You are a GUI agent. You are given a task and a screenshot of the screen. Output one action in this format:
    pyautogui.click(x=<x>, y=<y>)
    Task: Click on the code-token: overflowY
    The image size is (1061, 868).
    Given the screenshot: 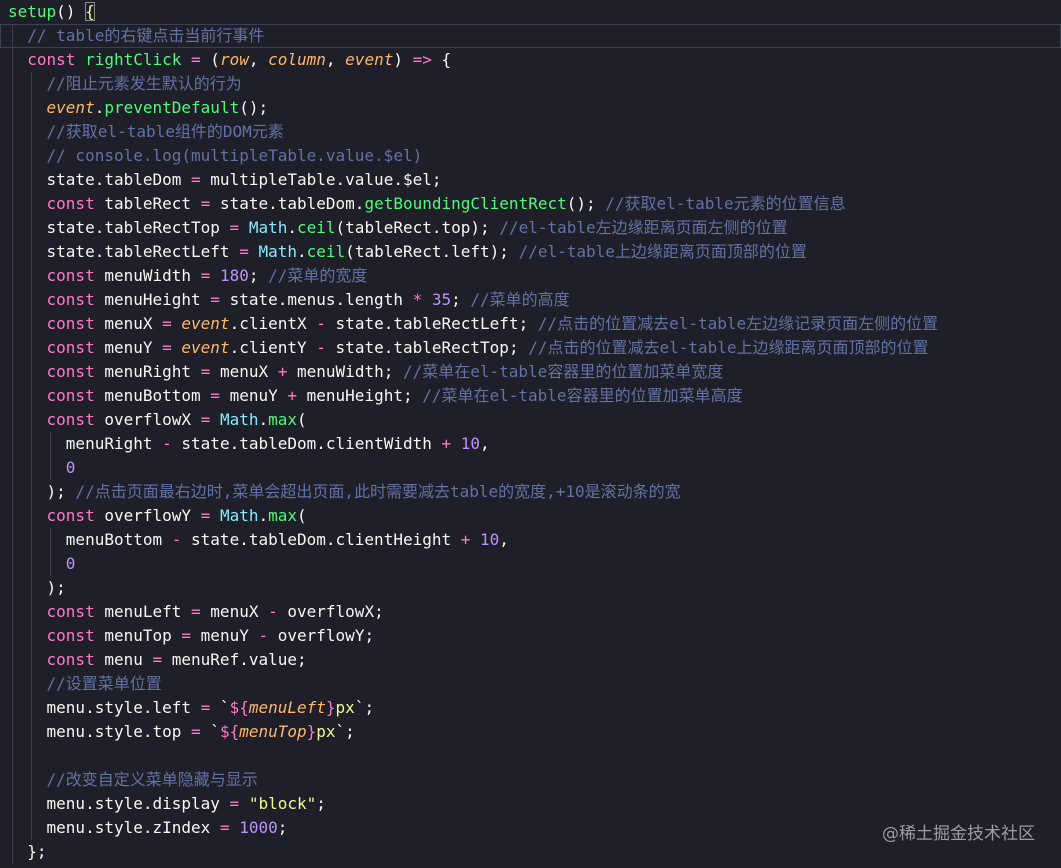 What is the action you would take?
    pyautogui.click(x=321, y=635)
    